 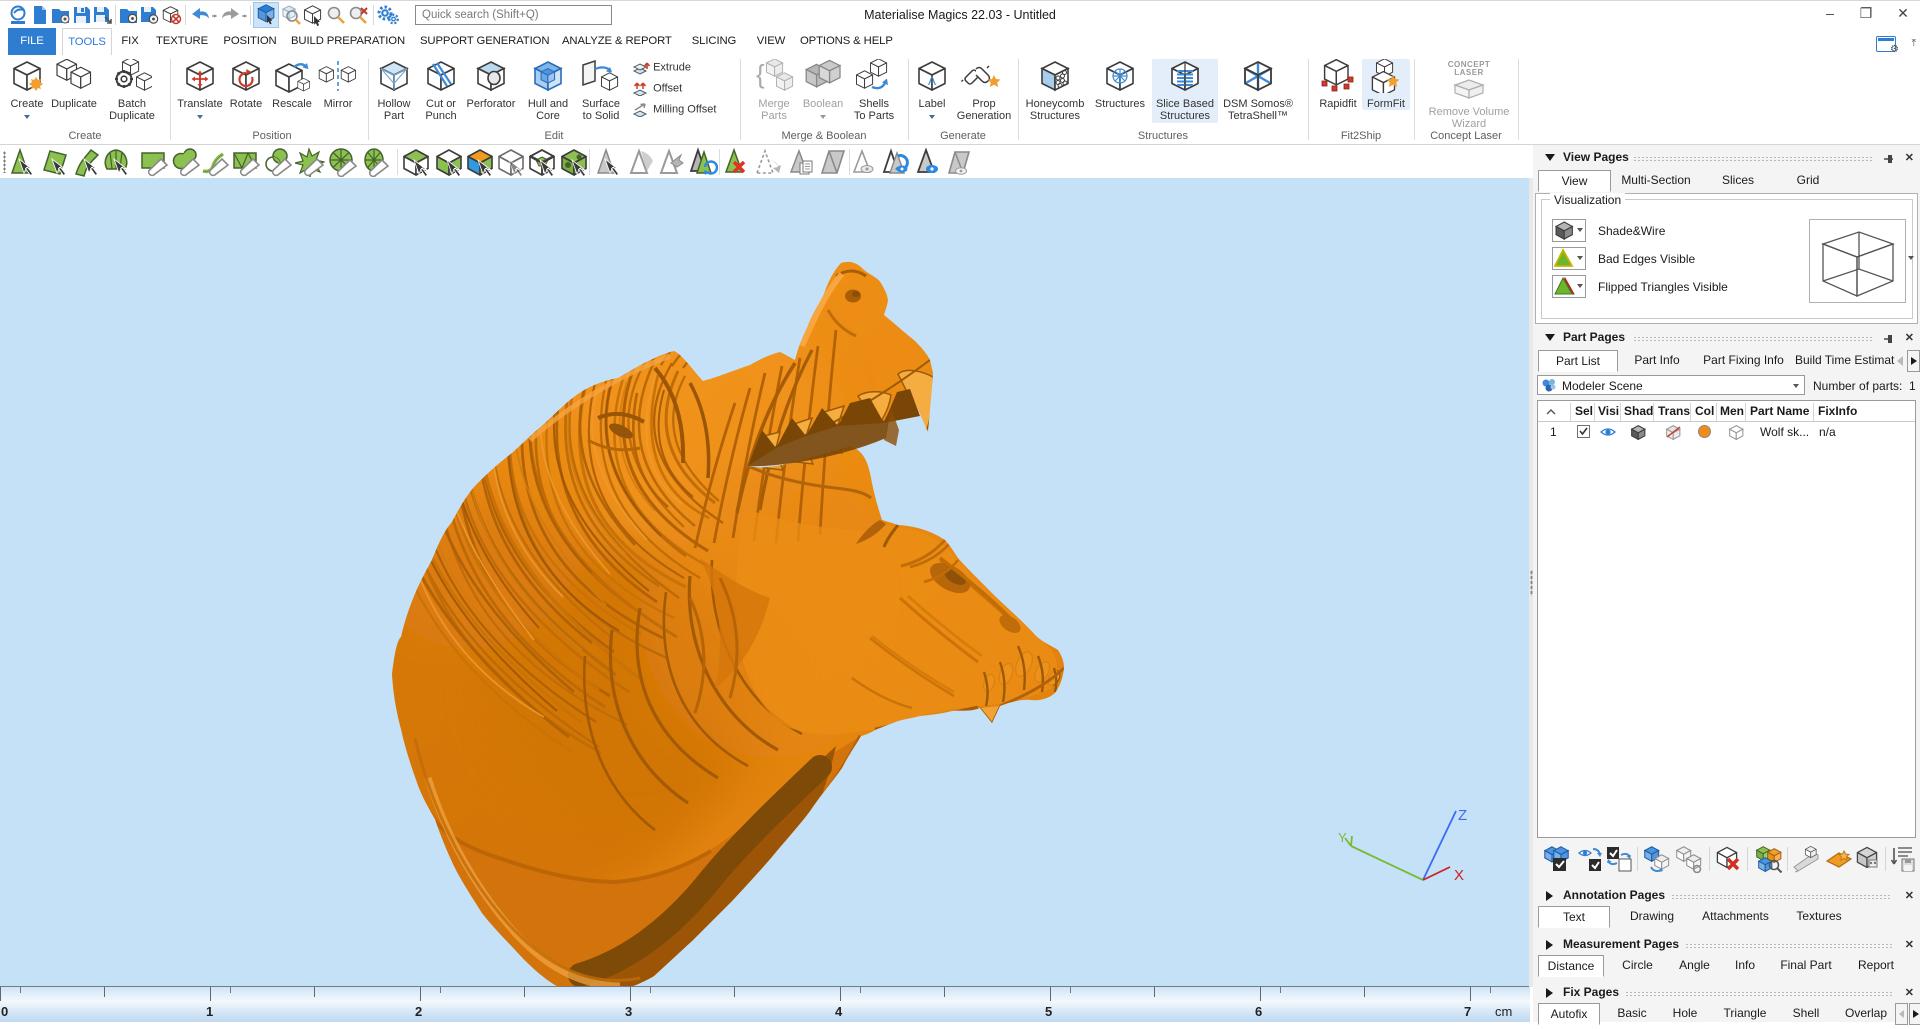 I want to click on svg-text: Z, so click(x=1462, y=815).